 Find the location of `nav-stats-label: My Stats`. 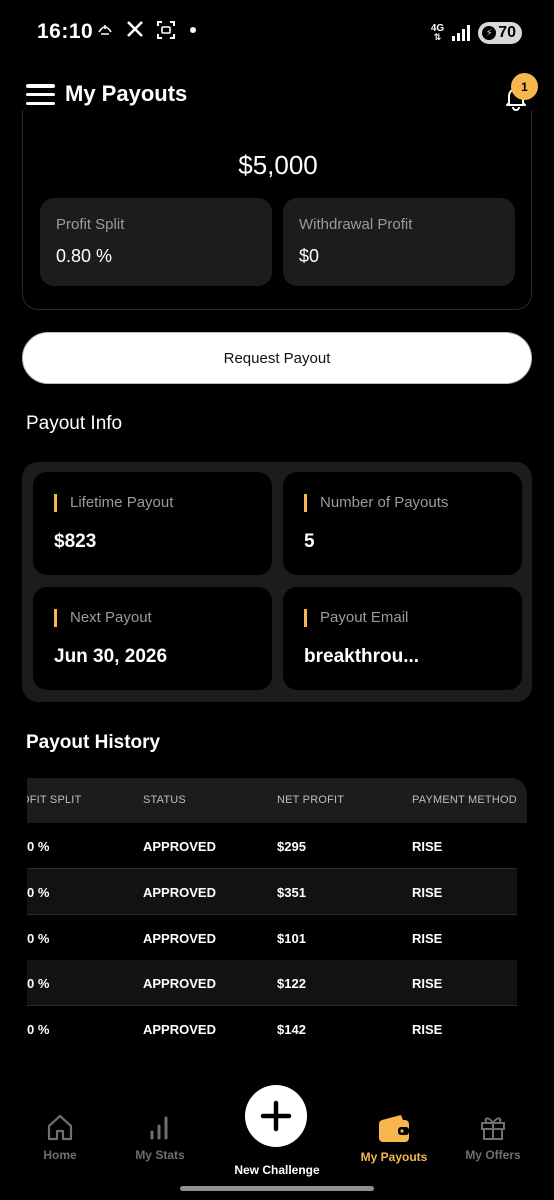

nav-stats-label: My Stats is located at coordinates (160, 1155).